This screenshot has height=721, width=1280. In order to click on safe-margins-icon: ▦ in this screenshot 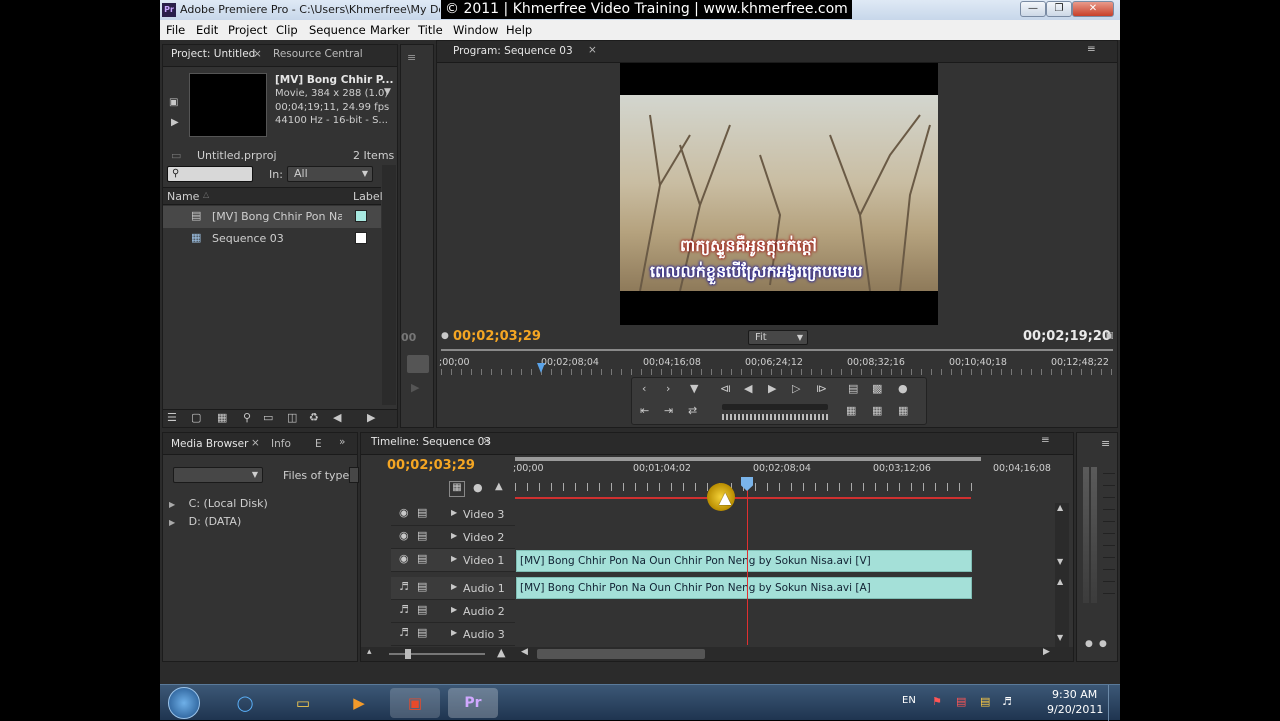, I will do `click(877, 410)`.